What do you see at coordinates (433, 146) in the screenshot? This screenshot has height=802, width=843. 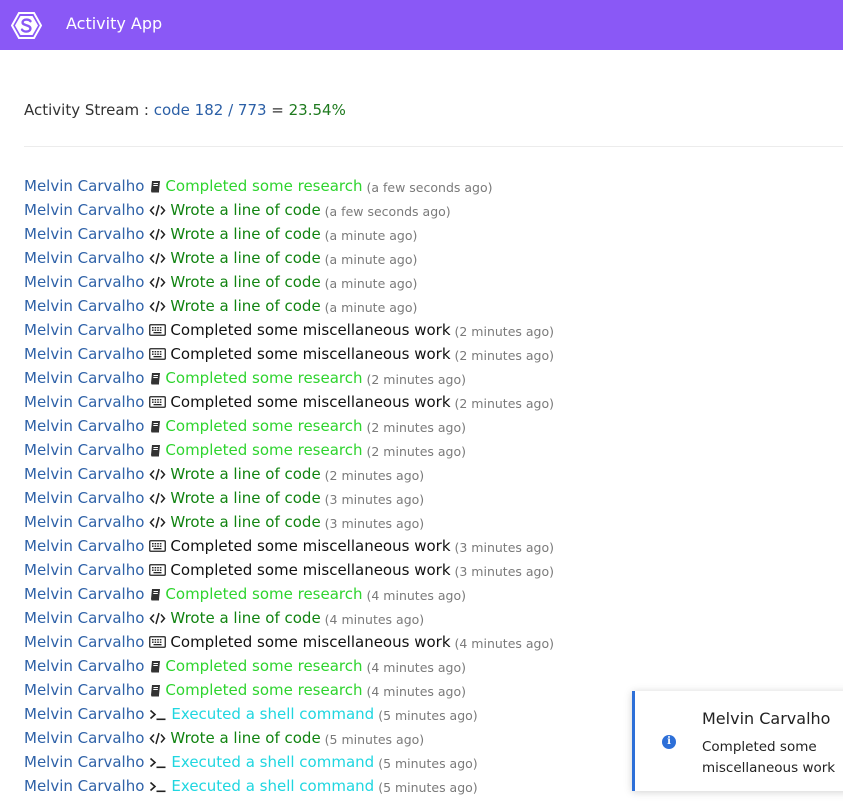 I see `divider` at bounding box center [433, 146].